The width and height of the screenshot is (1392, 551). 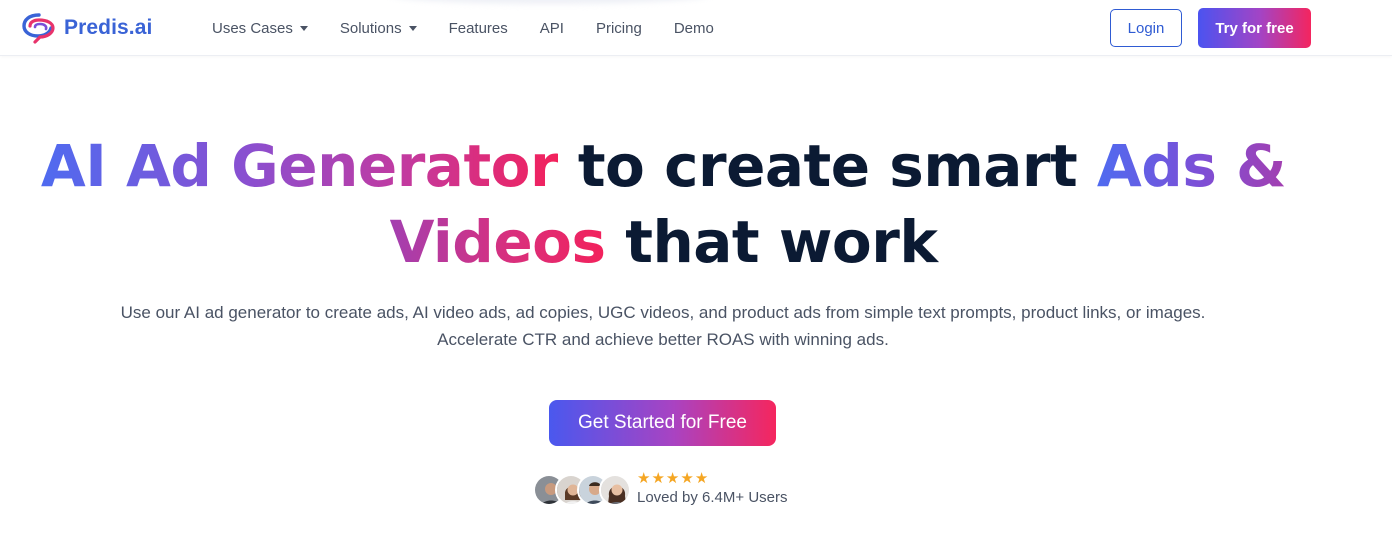 What do you see at coordinates (370, 28) in the screenshot?
I see `nav-solutions-label: Solutions` at bounding box center [370, 28].